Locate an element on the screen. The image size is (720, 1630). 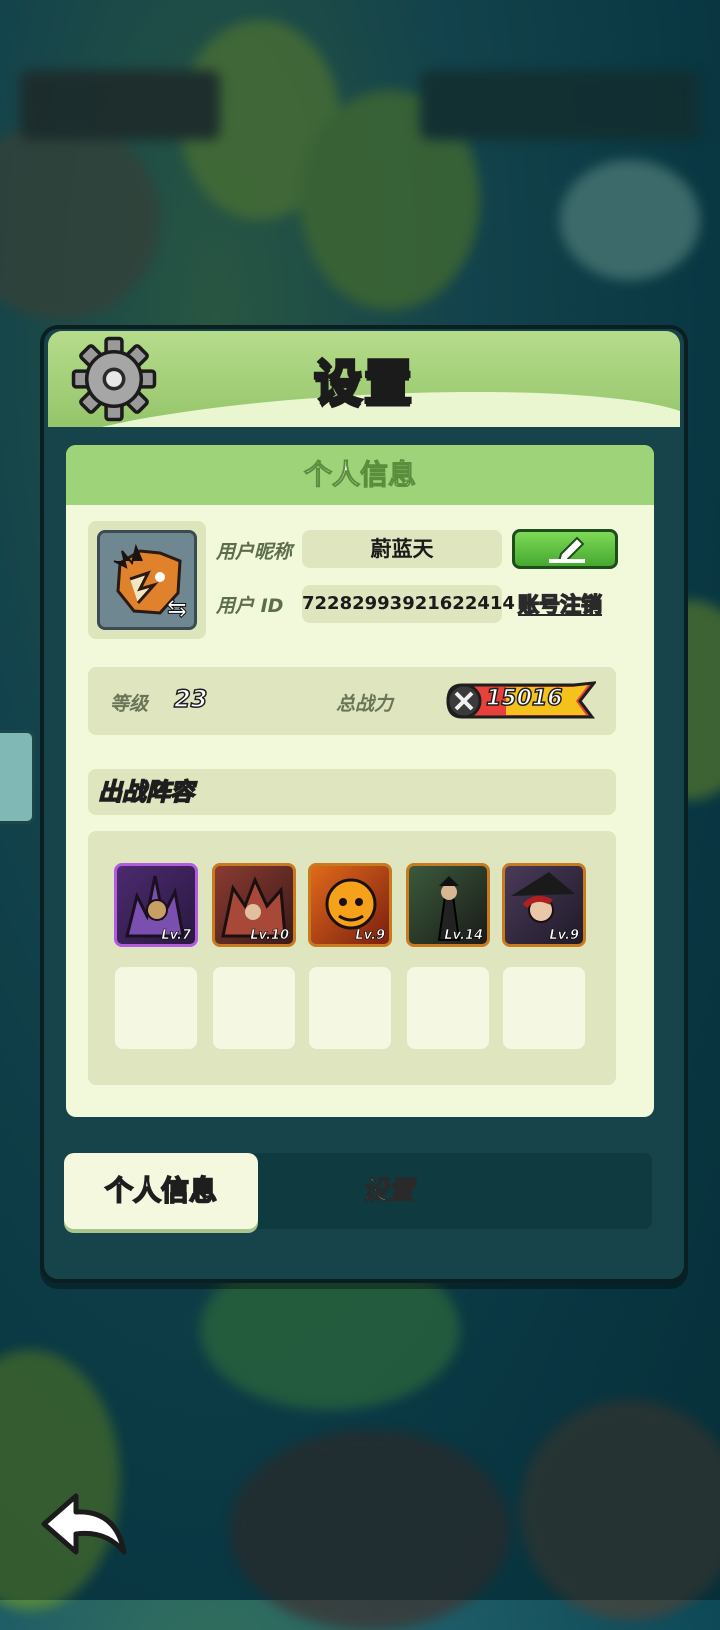
edit-nickname-button is located at coordinates (565, 549).